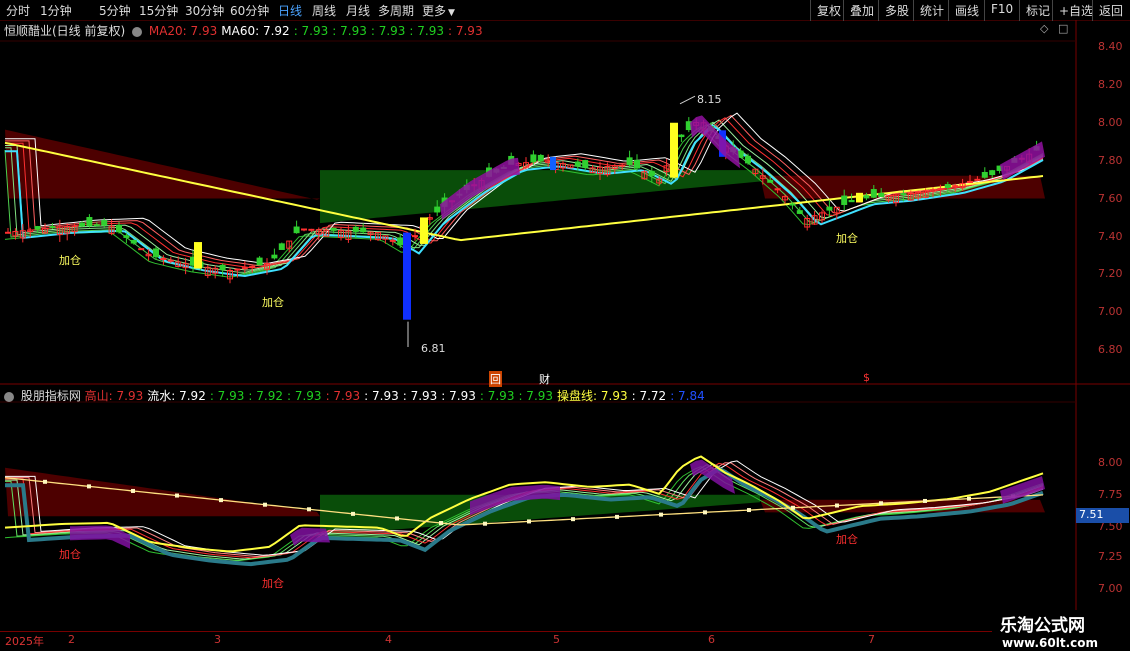  Describe the element at coordinates (1110, 349) in the screenshot. I see `y-tick: 6.80` at that location.